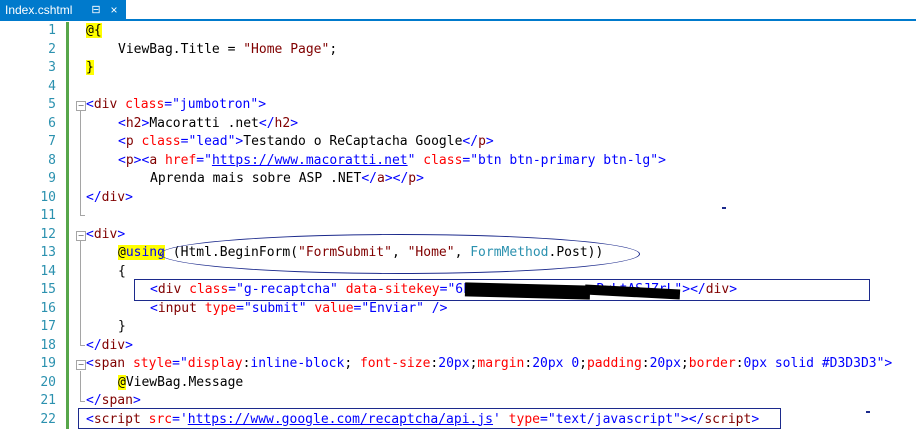  Describe the element at coordinates (176, 104) in the screenshot. I see `code-text: <div class="jumbotron">` at that location.